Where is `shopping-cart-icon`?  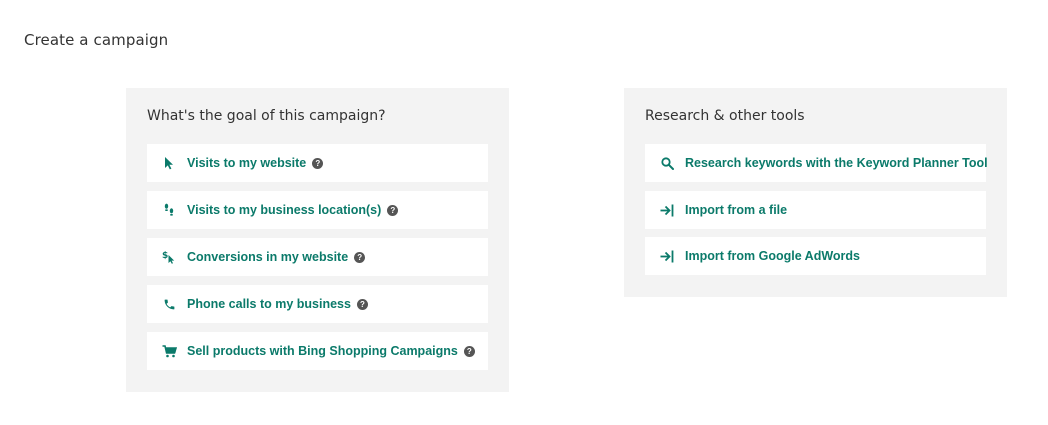
shopping-cart-icon is located at coordinates (169, 351).